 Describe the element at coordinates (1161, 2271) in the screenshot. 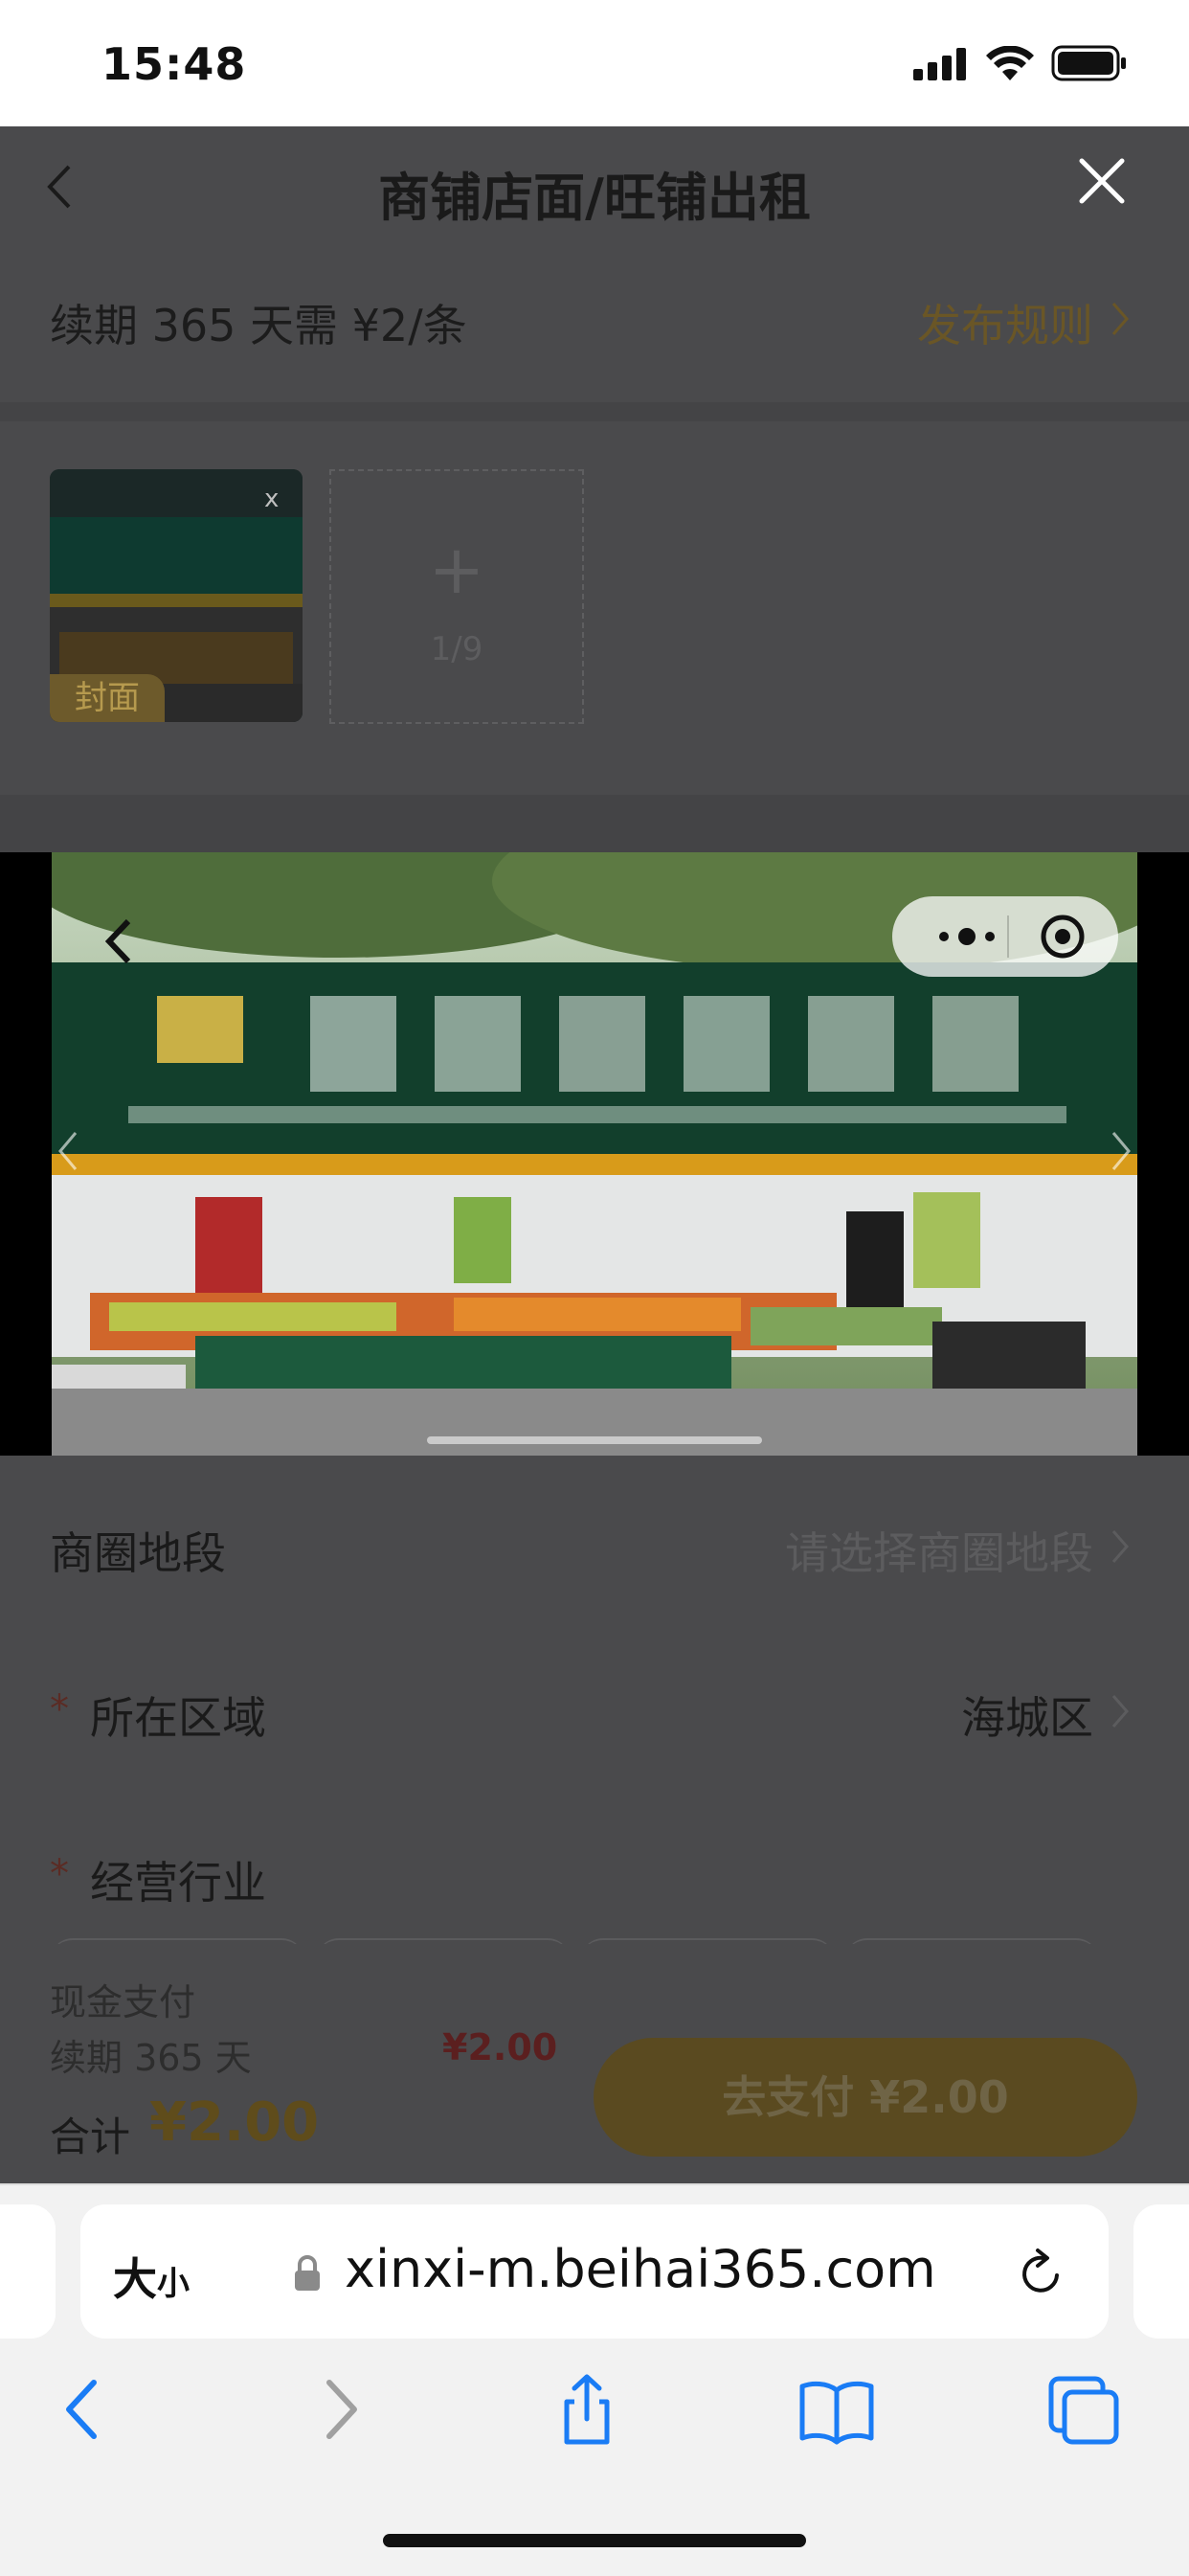

I see `next-tab-preview` at that location.